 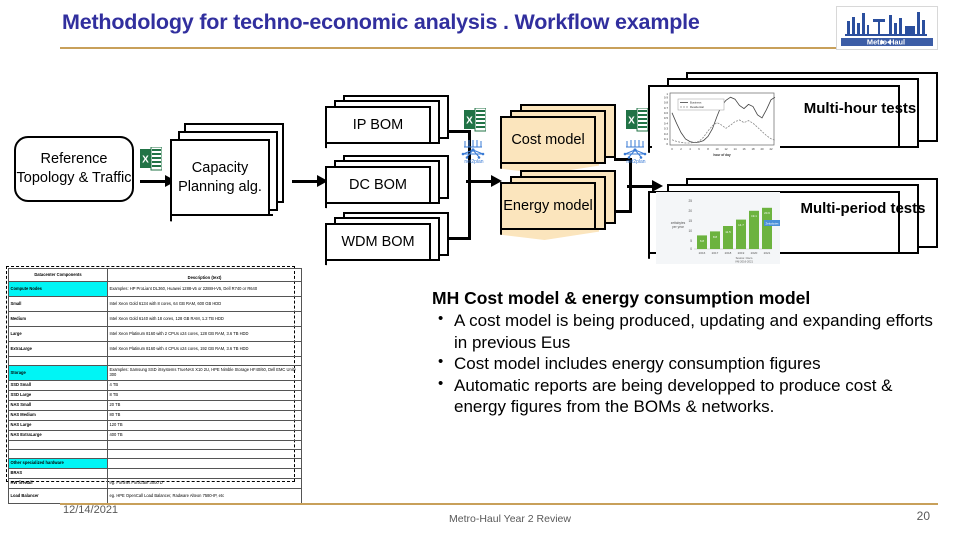 I want to click on table-row: NAS Medium 80 TB, so click(x=155, y=415).